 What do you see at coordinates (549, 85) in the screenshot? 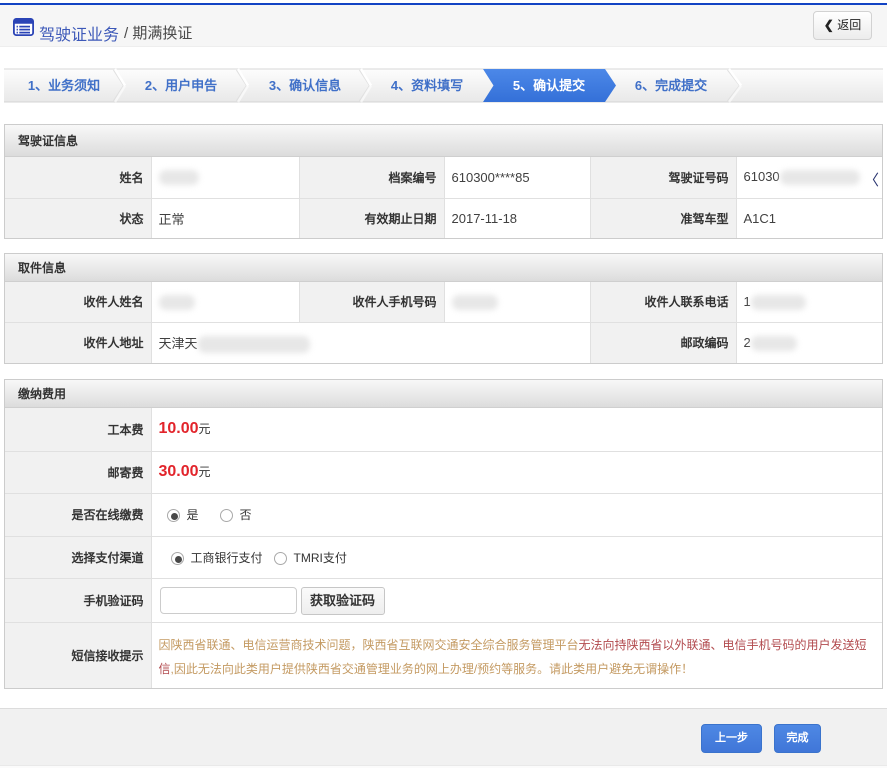
I see `svg-text: 5、确认提交` at bounding box center [549, 85].